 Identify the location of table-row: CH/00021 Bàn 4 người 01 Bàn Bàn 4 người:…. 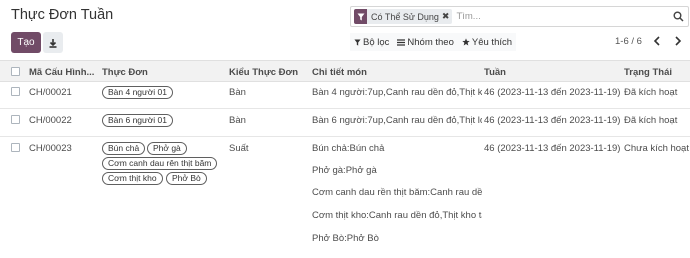
(345, 95).